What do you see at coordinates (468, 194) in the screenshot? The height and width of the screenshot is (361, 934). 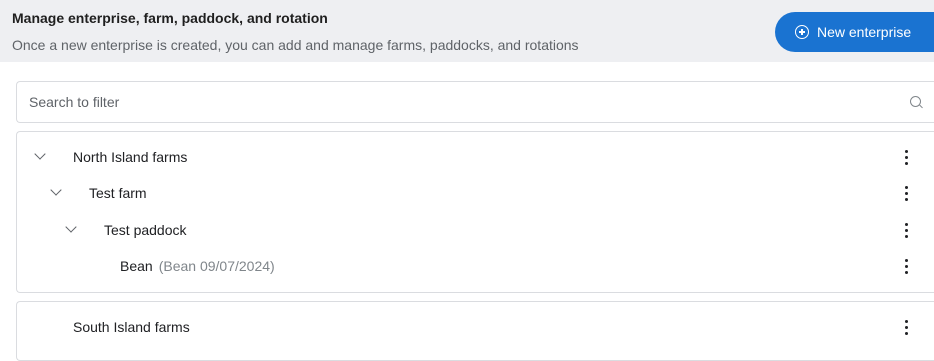 I see `tree-row-farm: Test farm` at bounding box center [468, 194].